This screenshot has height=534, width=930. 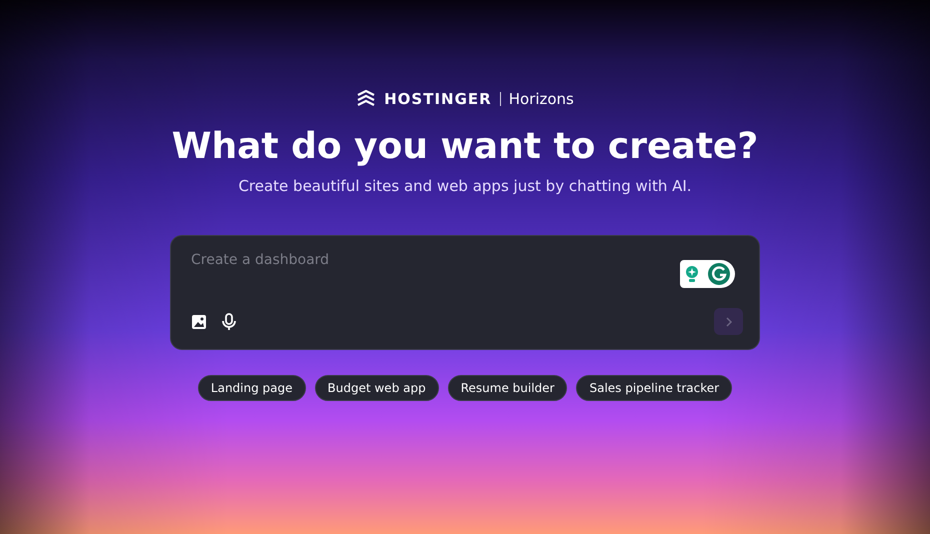 I want to click on image-icon, so click(x=199, y=322).